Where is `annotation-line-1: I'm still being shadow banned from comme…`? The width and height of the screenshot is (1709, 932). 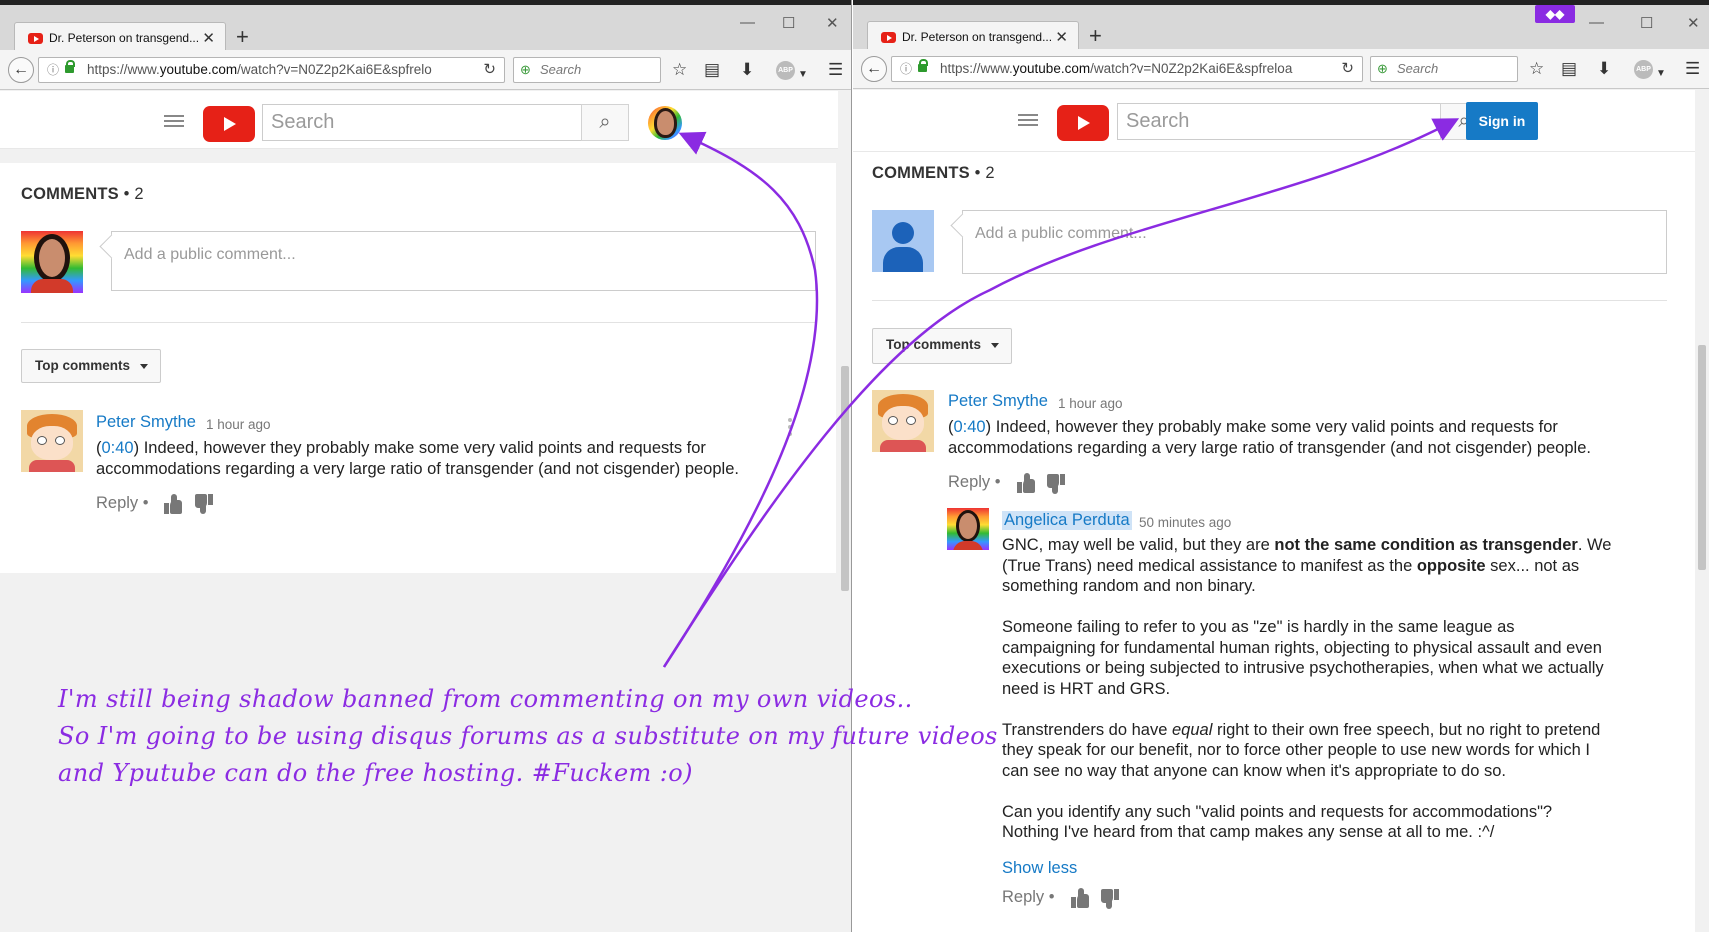 annotation-line-1: I'm still being shadow banned from comme… is located at coordinates (485, 699).